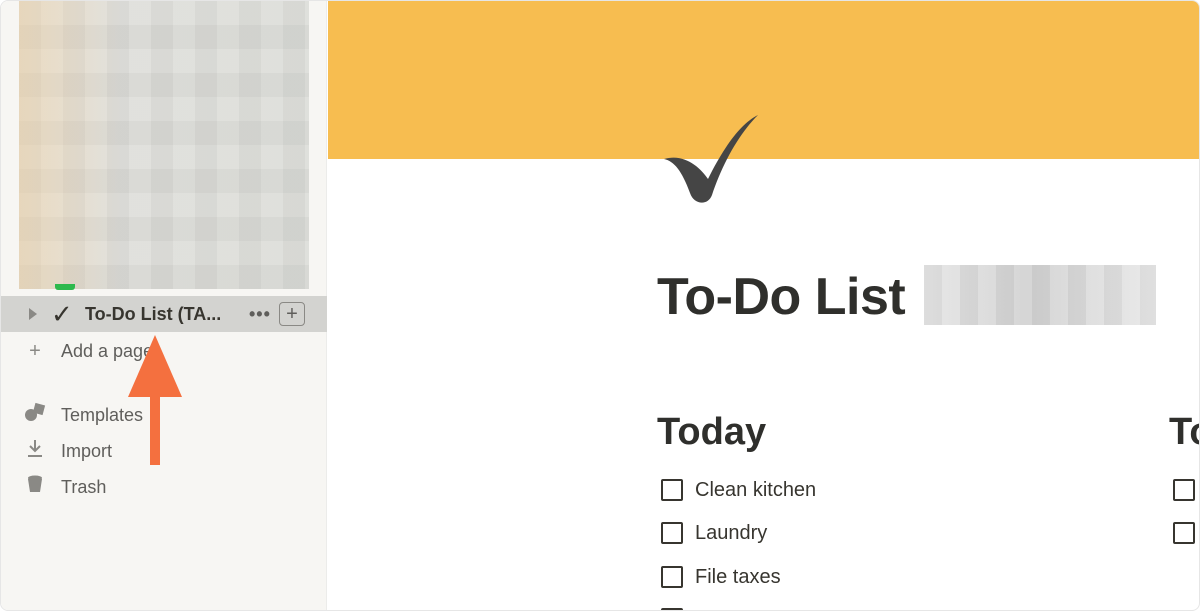  I want to click on sidebar-item-to-do-list: ✓ To-Do List (TA... ••• +, so click(164, 314).